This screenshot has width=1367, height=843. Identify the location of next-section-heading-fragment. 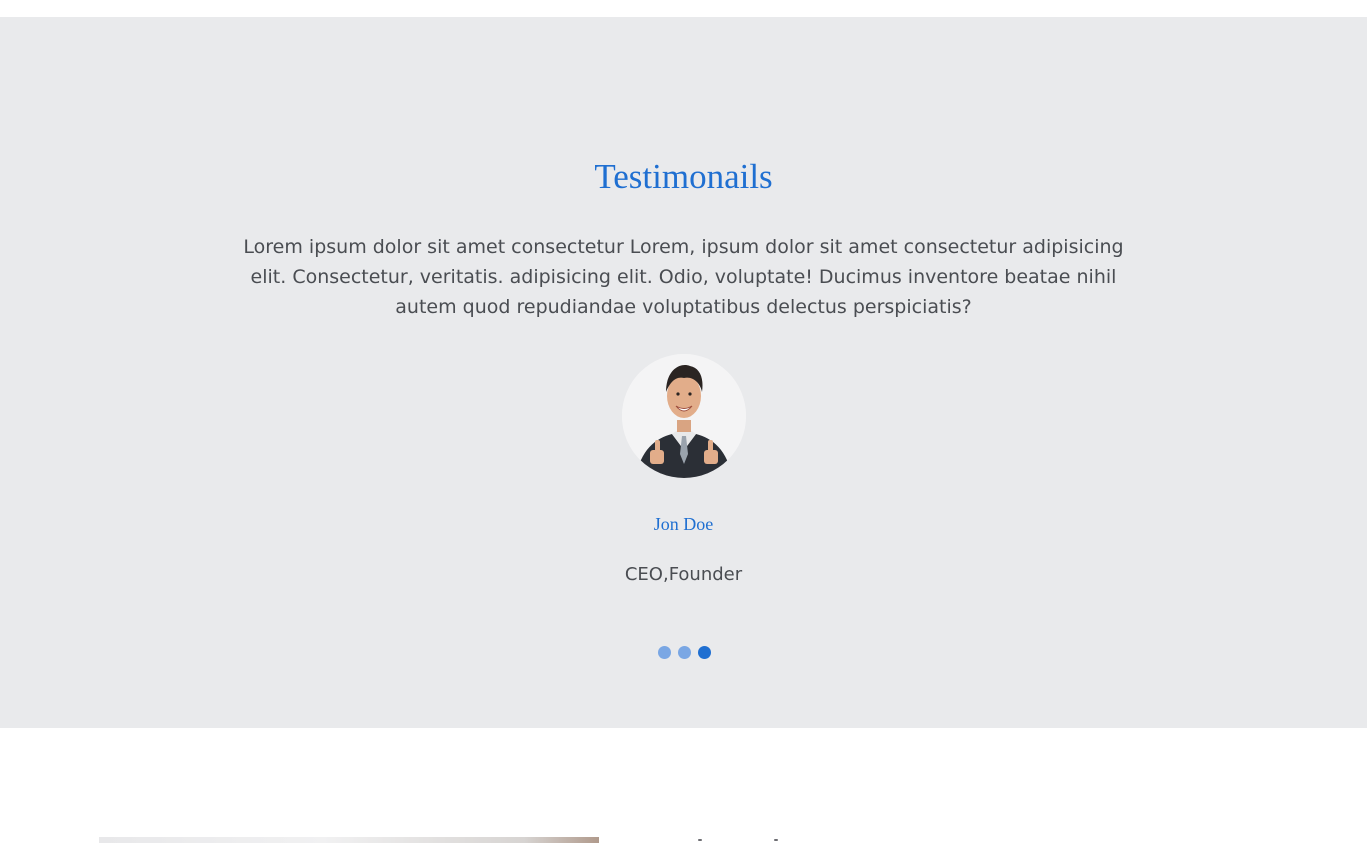
(728, 840).